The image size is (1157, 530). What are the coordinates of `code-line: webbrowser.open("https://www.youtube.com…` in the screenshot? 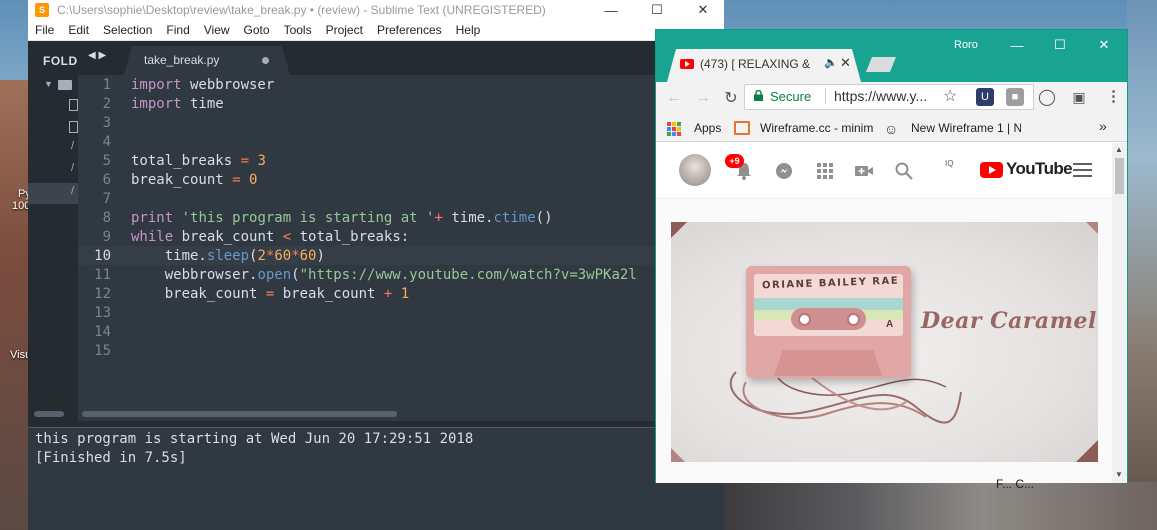 It's located at (384, 275).